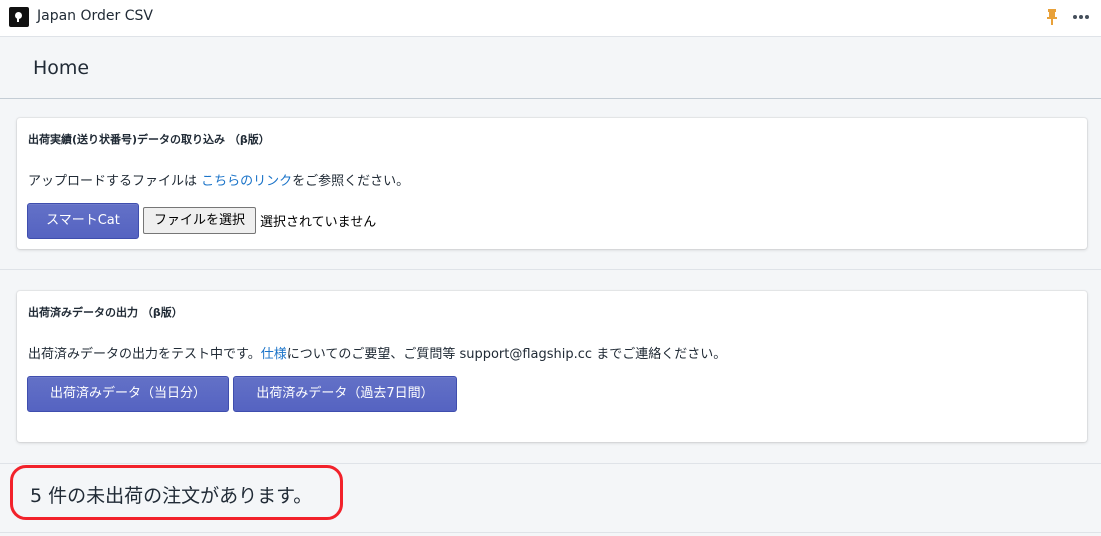  What do you see at coordinates (171, 496) in the screenshot?
I see `unshipped-orders-text: 5 件の未出荷の注文があります。` at bounding box center [171, 496].